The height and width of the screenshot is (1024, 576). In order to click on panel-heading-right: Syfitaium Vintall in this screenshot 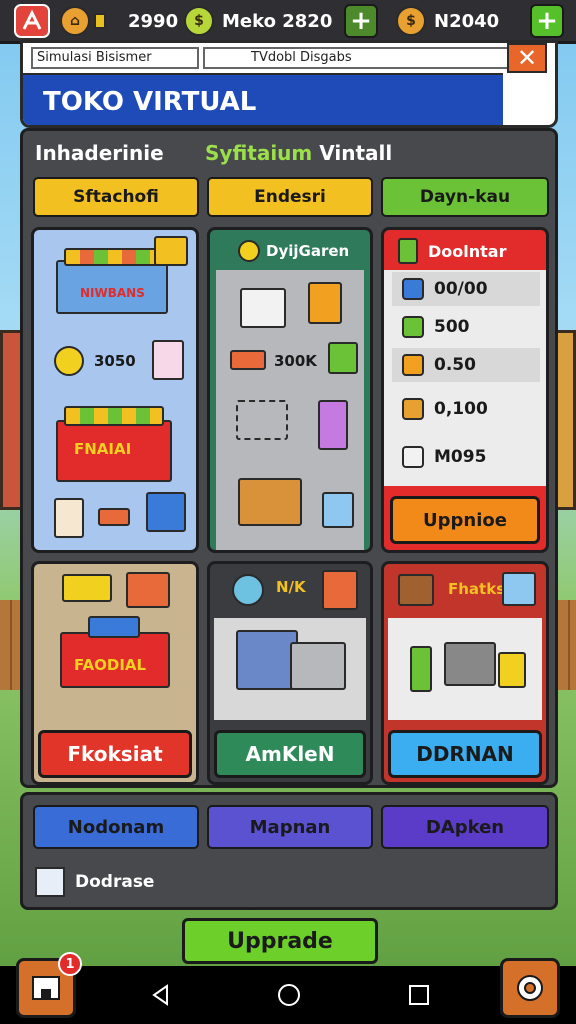, I will do `click(298, 153)`.